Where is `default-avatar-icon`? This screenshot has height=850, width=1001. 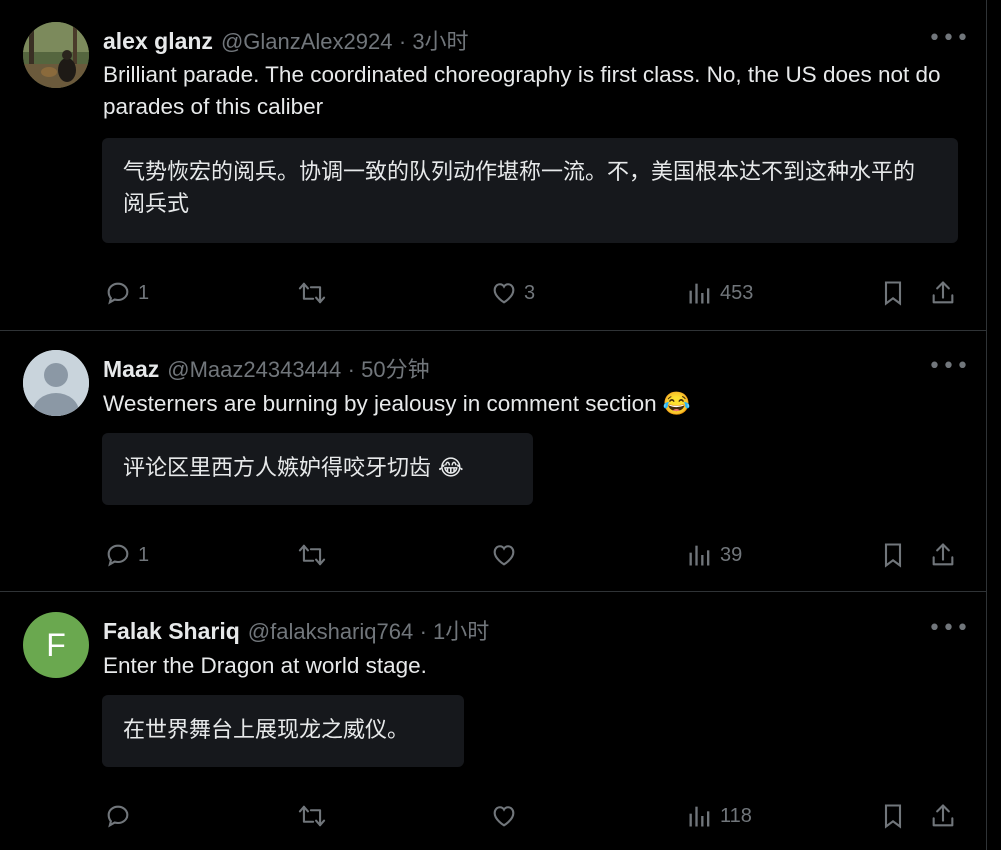 default-avatar-icon is located at coordinates (56, 383).